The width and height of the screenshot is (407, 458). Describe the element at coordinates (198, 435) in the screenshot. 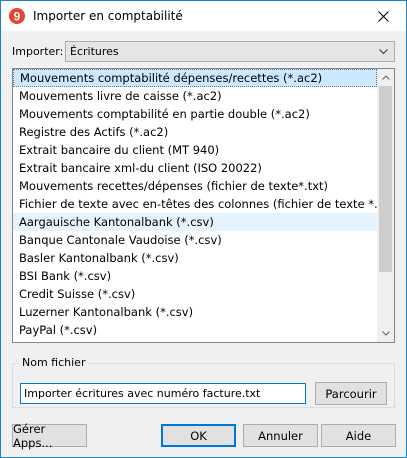

I see `ok-button: OK` at that location.